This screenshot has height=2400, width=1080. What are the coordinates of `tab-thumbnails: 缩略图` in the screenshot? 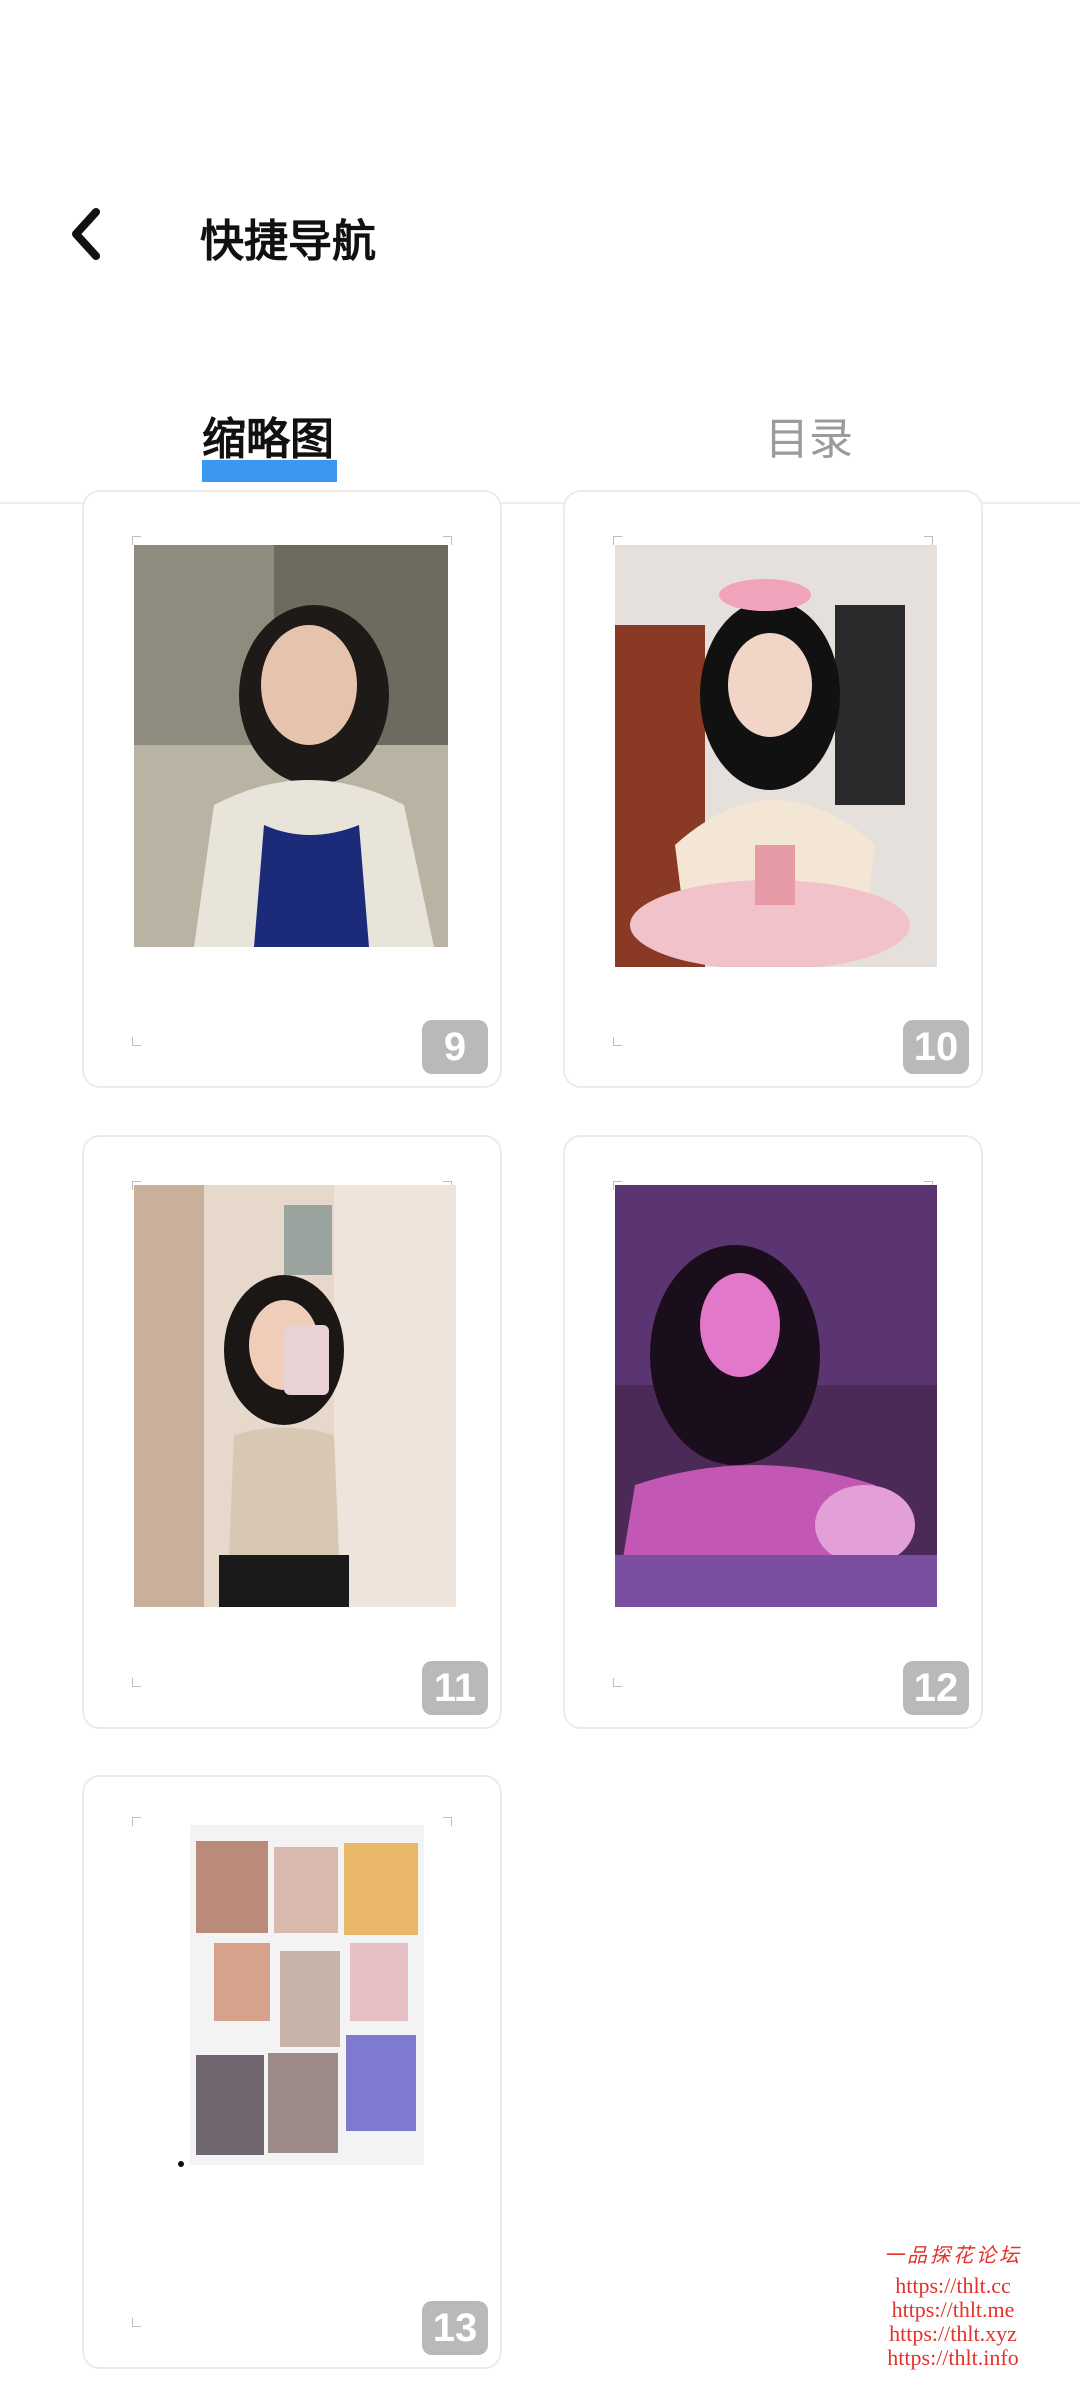 It's located at (268, 435).